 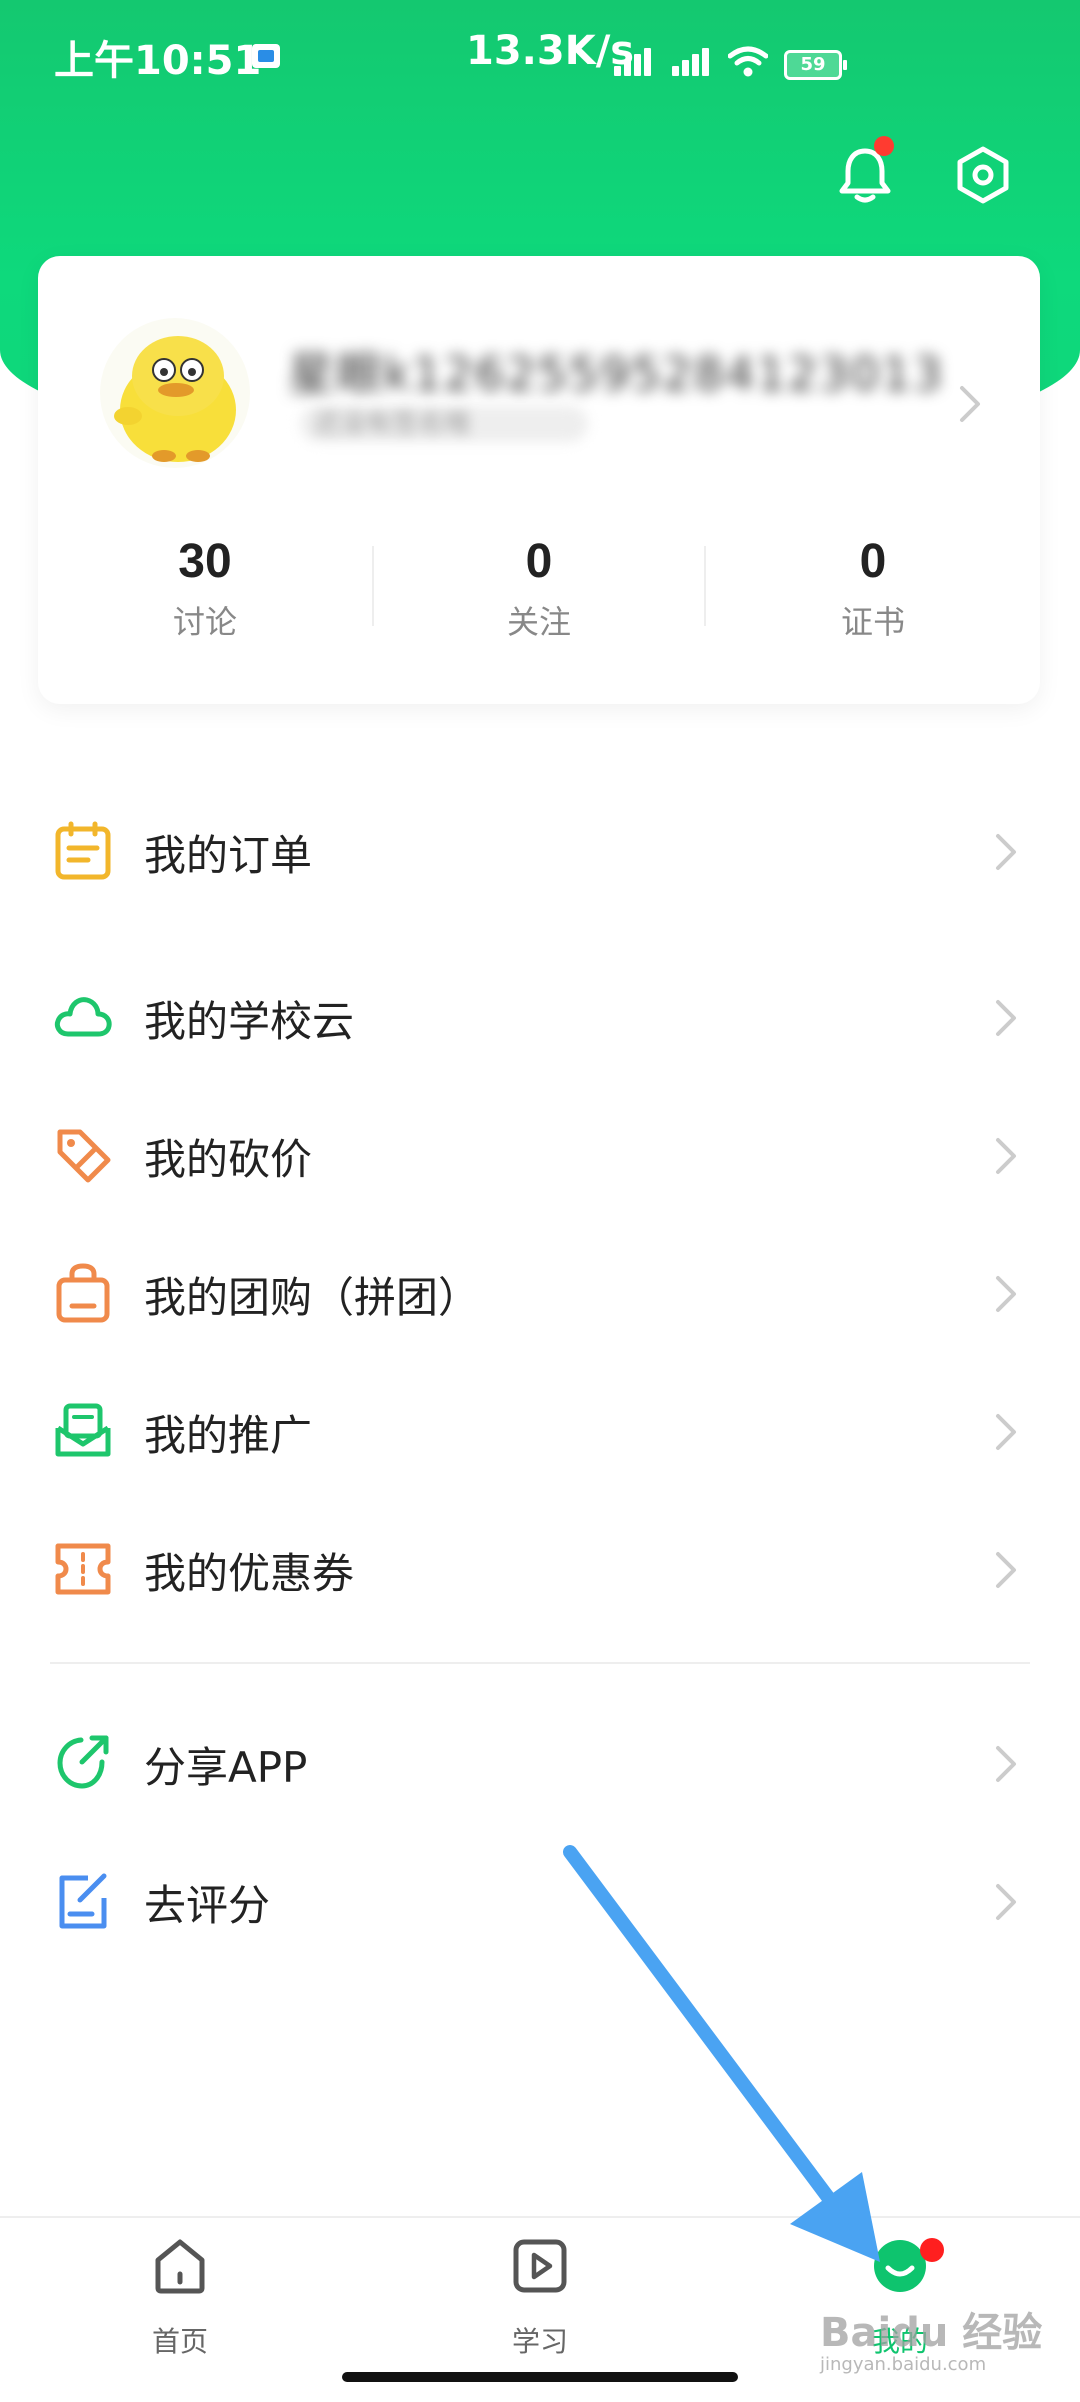 I want to click on stat-label: 关注, so click(x=538, y=622).